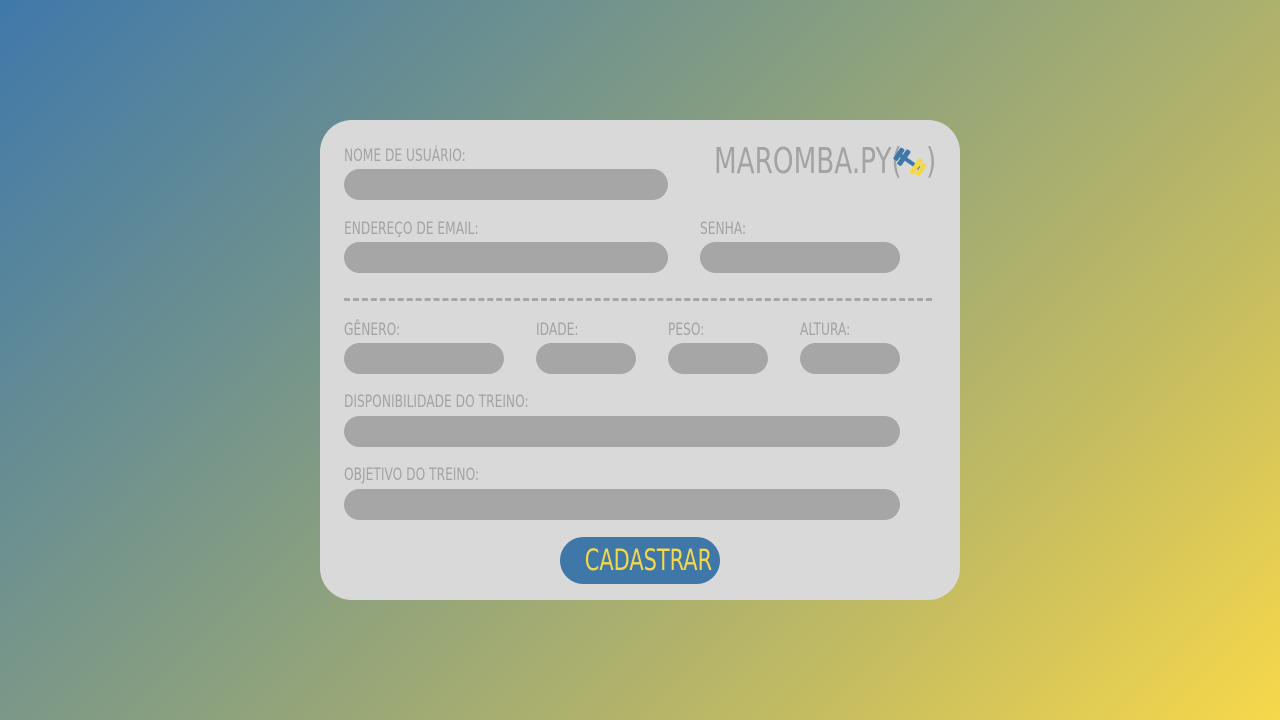  Describe the element at coordinates (506, 257) in the screenshot. I see `email-input` at that location.